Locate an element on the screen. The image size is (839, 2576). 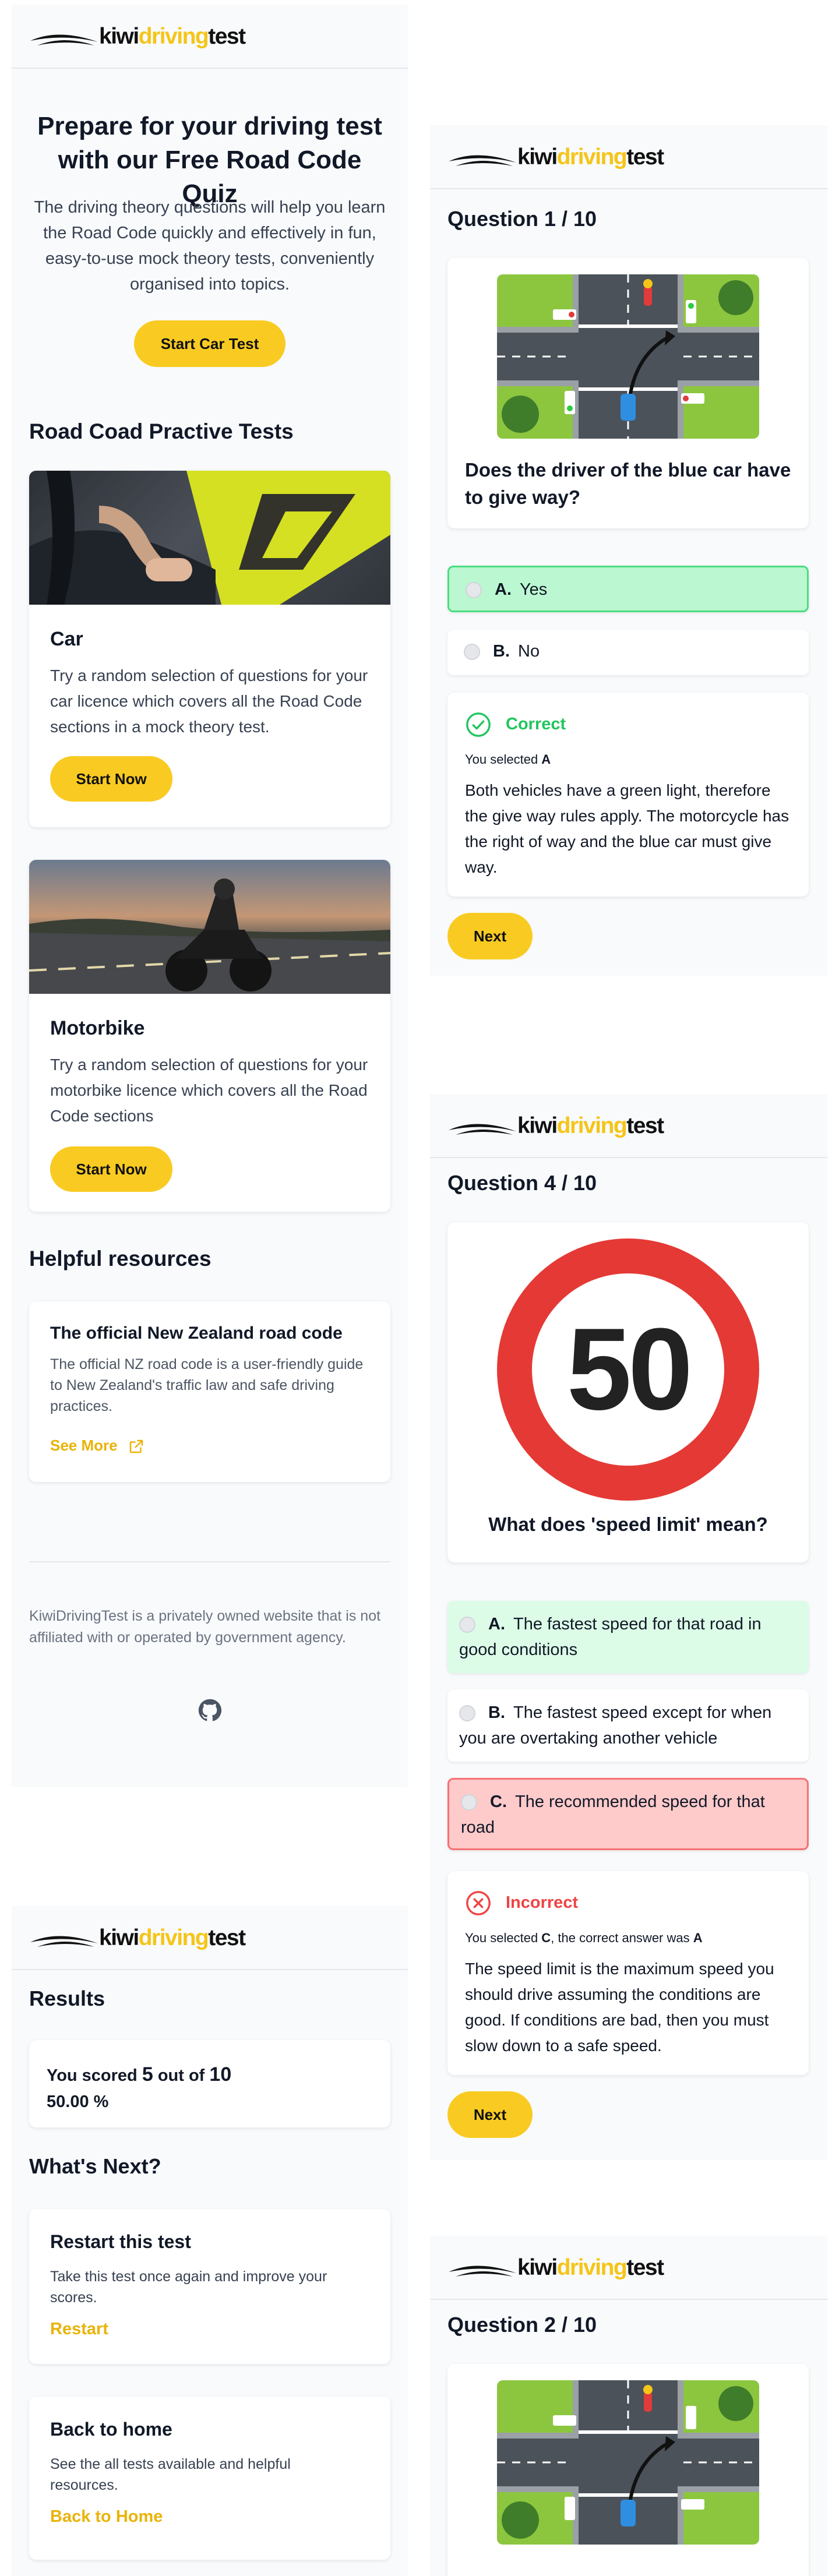
result-label: Correct is located at coordinates (536, 724).